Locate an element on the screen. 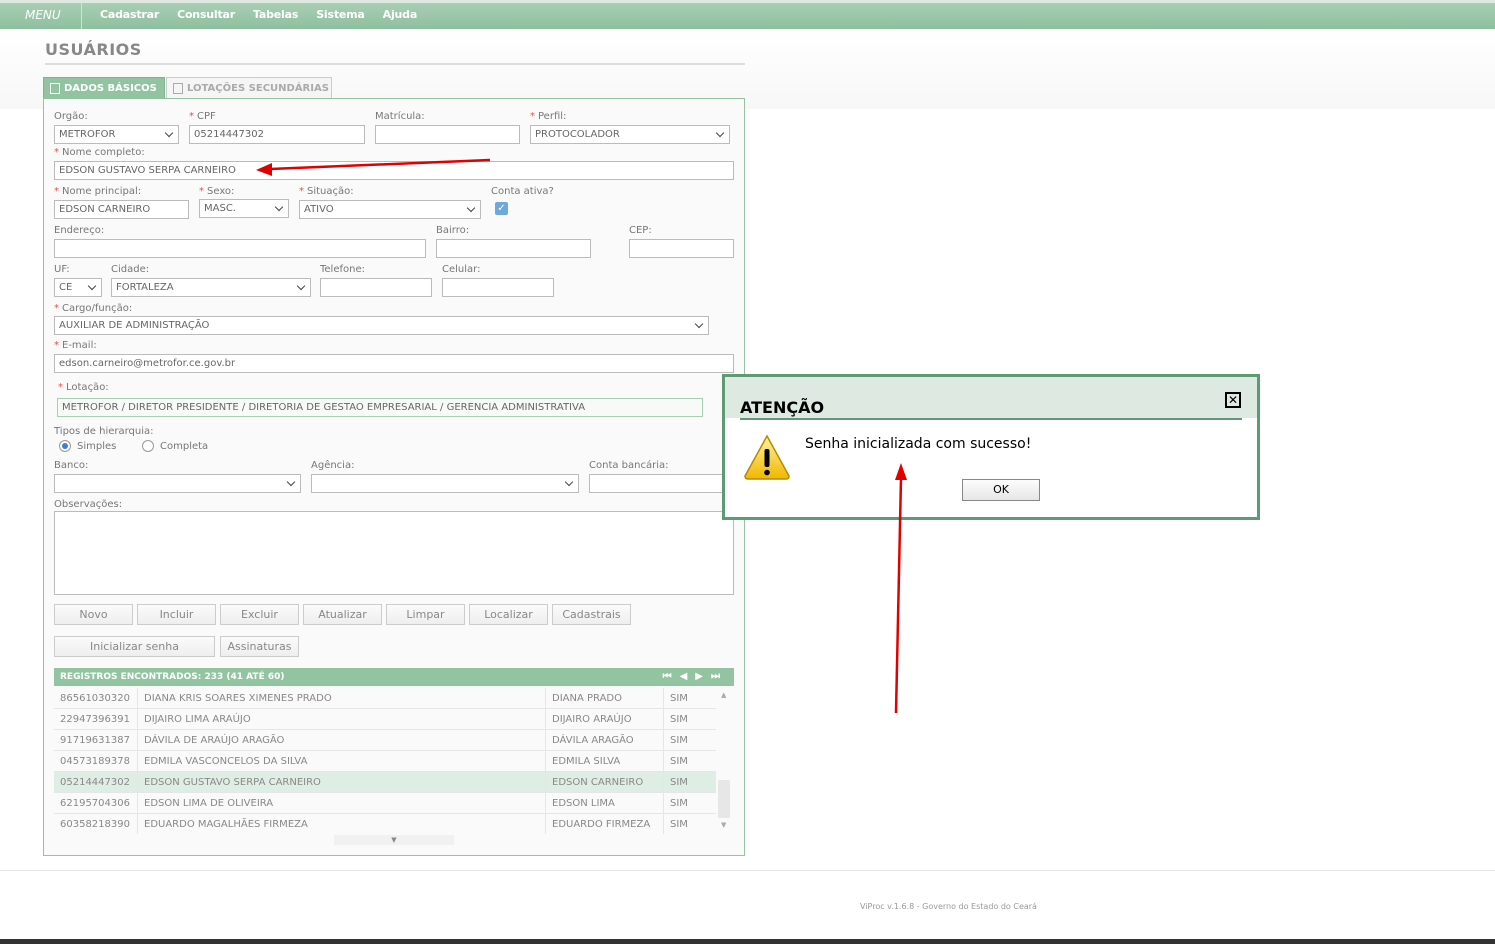  annotation-arrow-name is located at coordinates (373, 167).